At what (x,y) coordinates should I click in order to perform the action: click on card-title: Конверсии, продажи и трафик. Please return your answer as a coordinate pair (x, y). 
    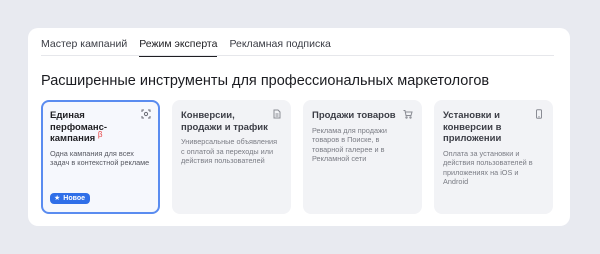
    Looking at the image, I should click on (224, 121).